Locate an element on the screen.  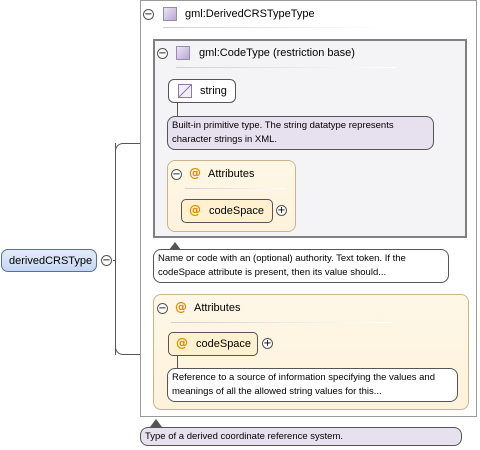
code-type-label: gml:CodeType (restriction base) is located at coordinates (277, 53).